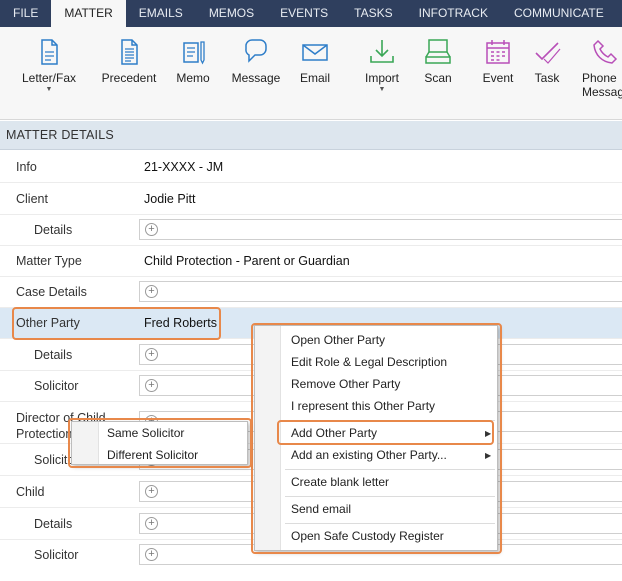  I want to click on task-label: Task, so click(547, 78).